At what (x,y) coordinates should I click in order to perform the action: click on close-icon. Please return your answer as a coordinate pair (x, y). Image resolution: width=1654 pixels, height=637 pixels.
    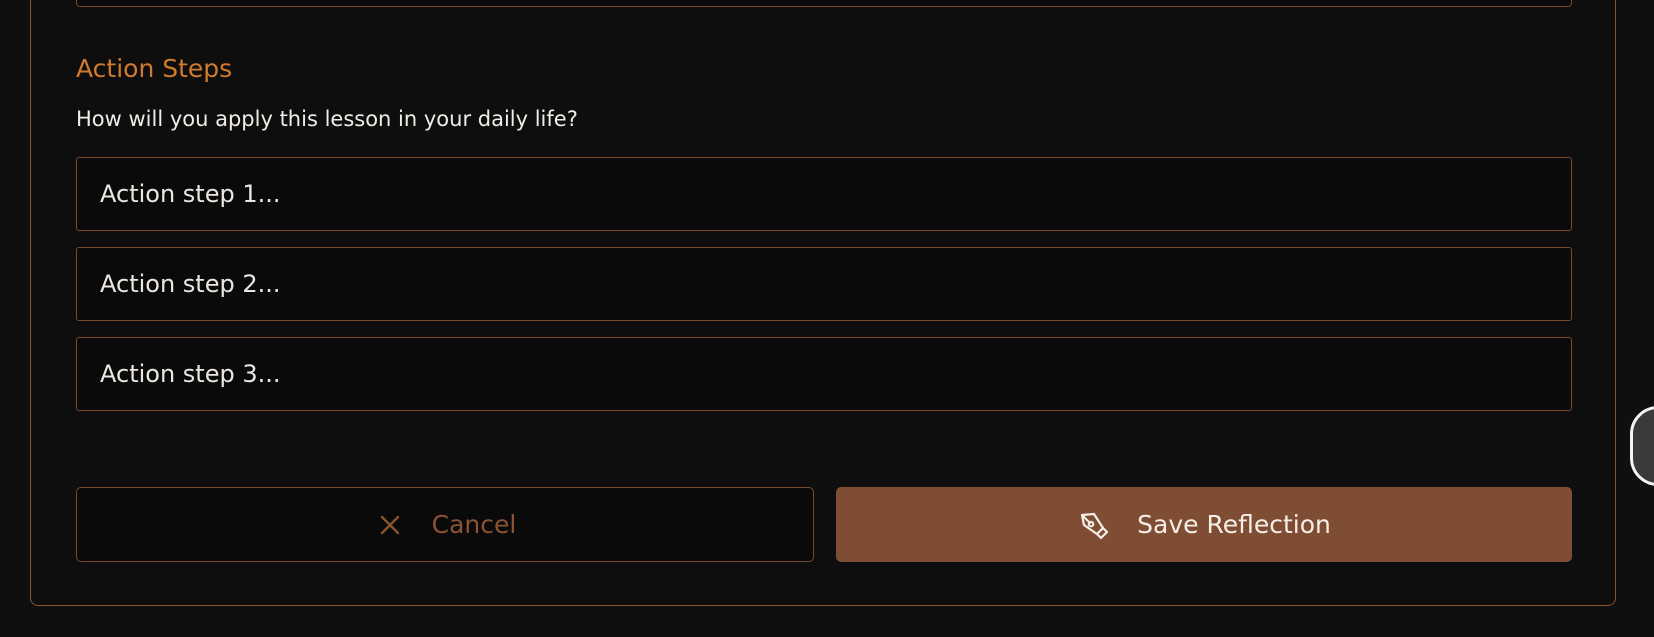
    Looking at the image, I should click on (390, 525).